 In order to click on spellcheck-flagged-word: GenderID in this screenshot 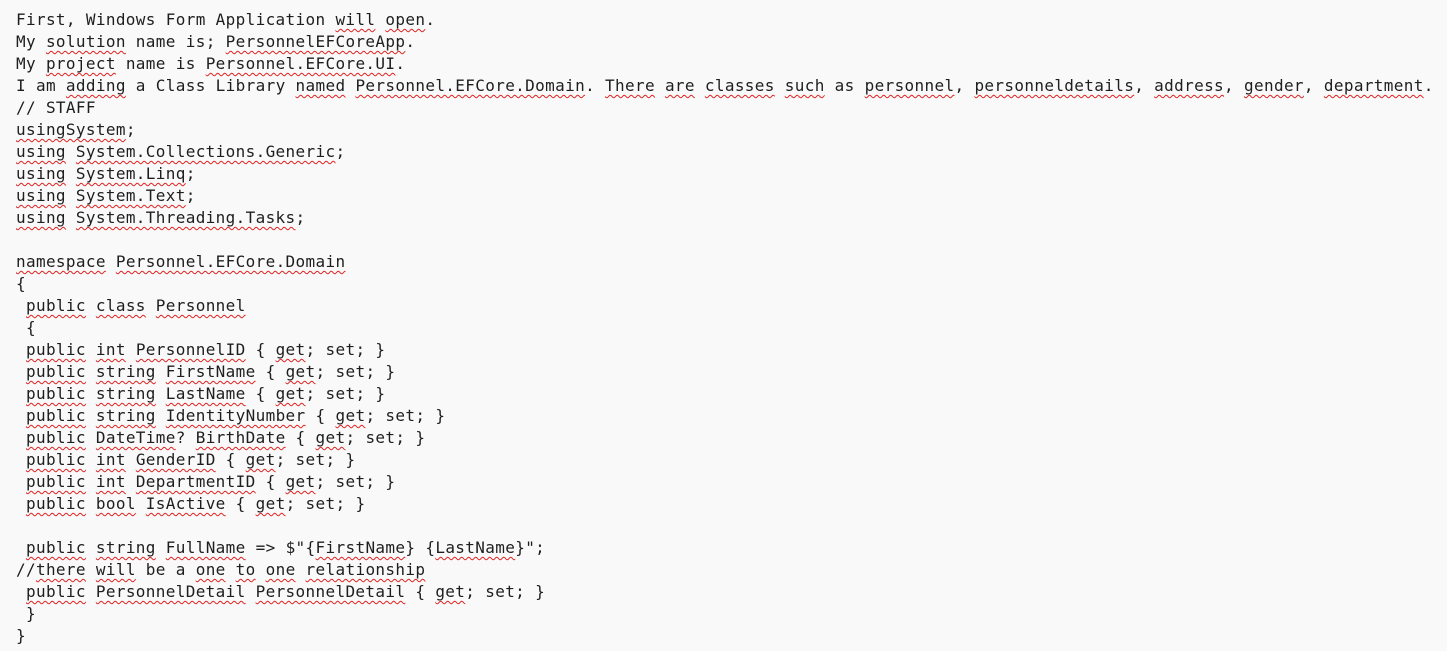, I will do `click(176, 459)`.